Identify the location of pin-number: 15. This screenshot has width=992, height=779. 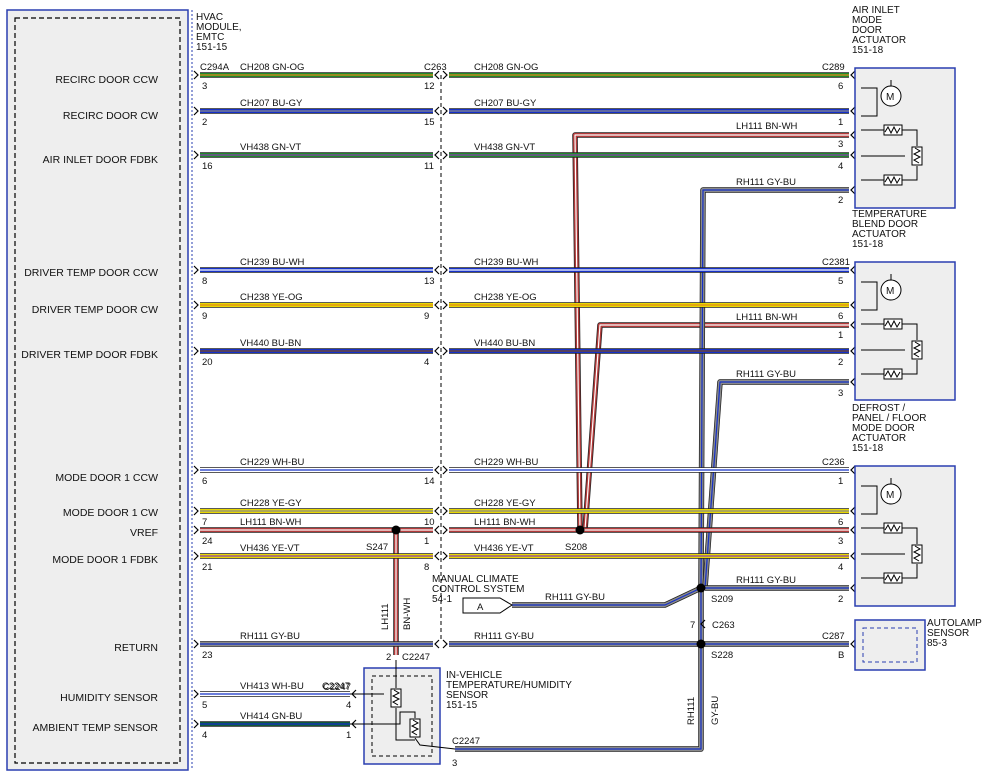
(429, 122).